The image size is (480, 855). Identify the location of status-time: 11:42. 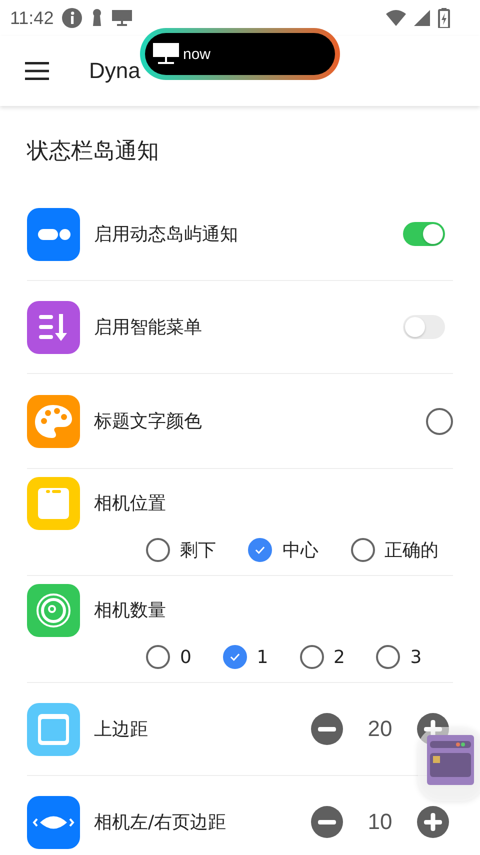
(32, 18).